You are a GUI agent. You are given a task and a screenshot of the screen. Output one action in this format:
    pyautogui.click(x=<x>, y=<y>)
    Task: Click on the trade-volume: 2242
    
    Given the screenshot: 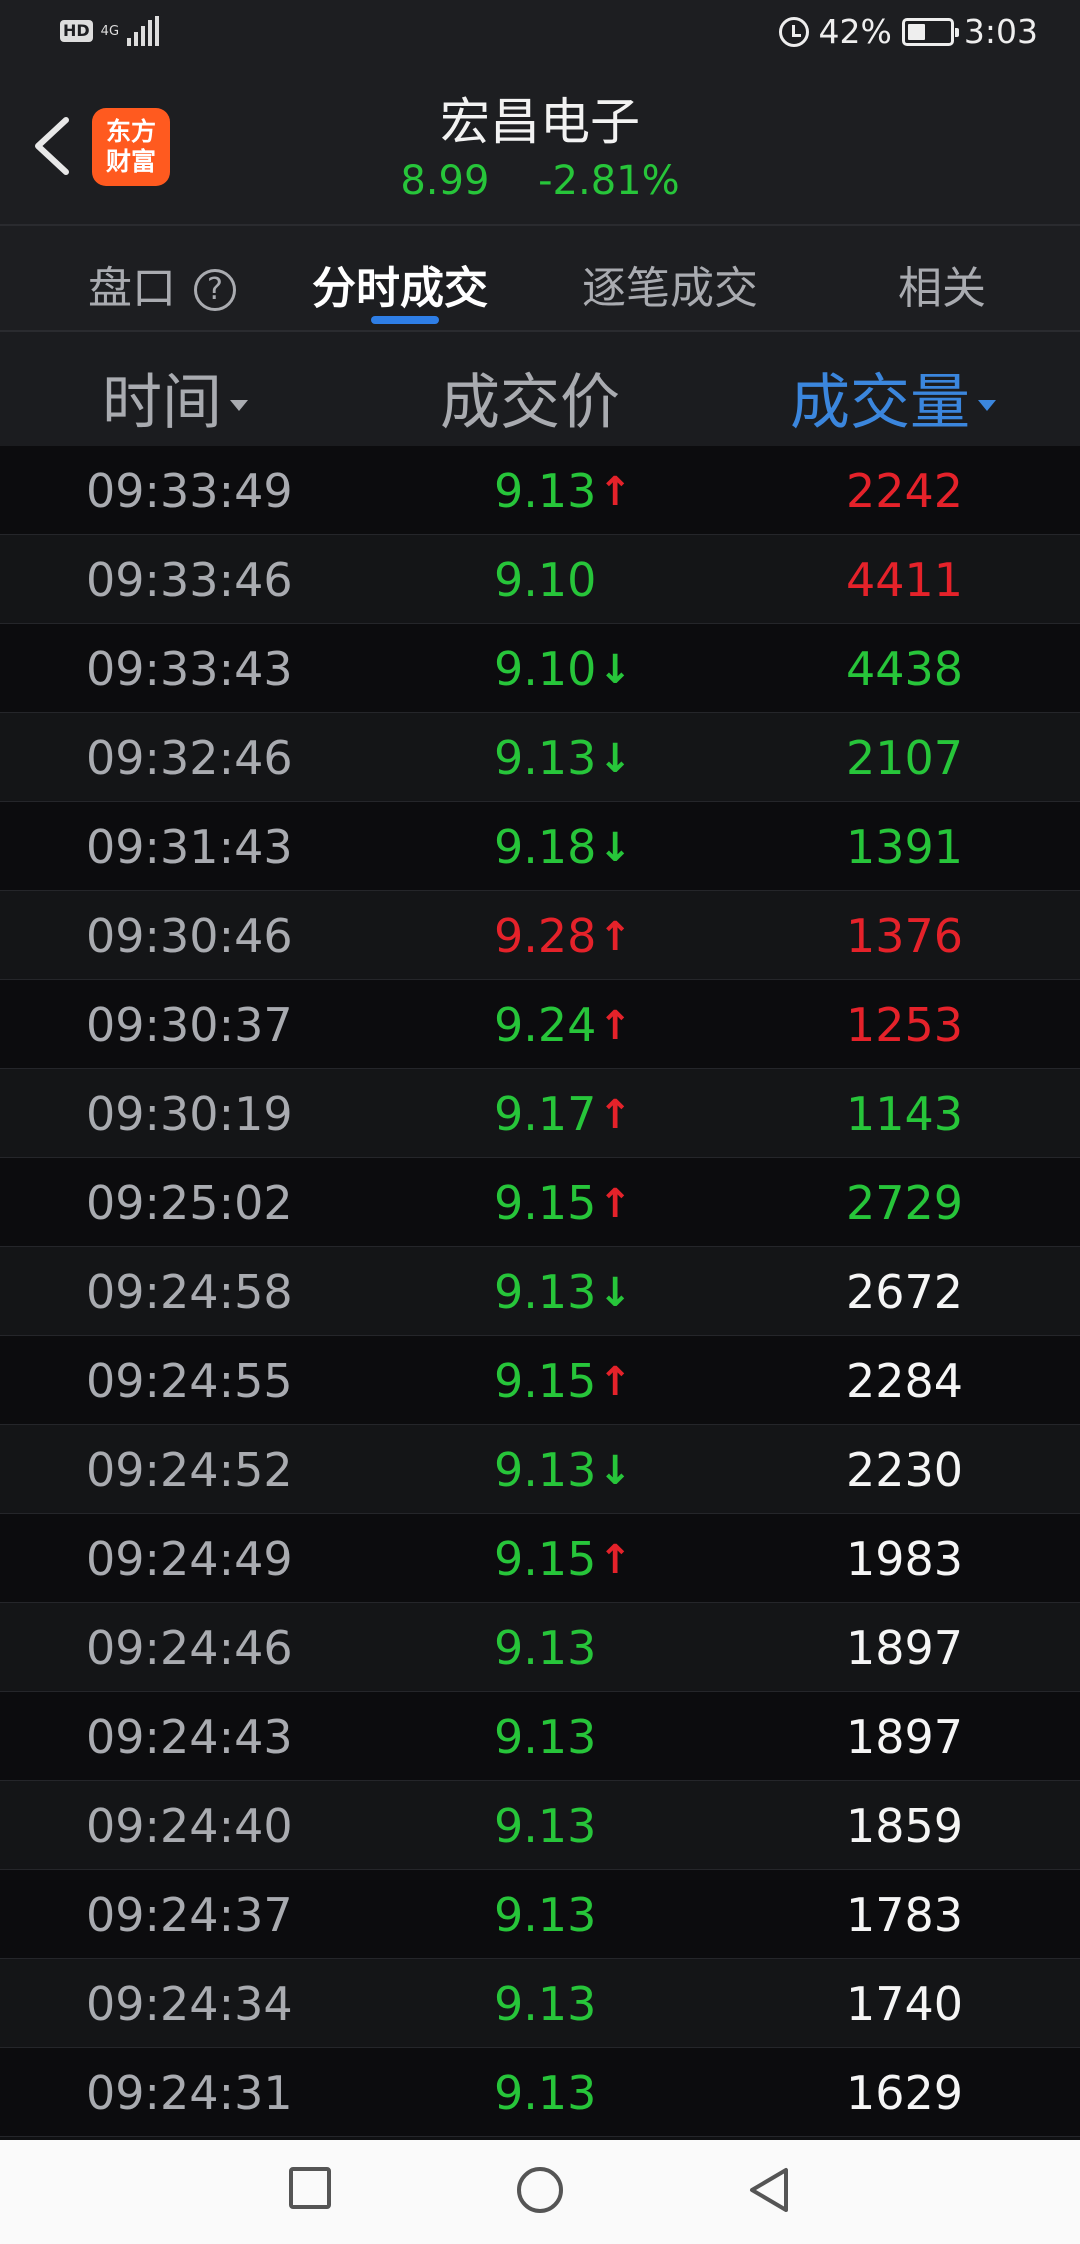 What is the action you would take?
    pyautogui.click(x=905, y=491)
    